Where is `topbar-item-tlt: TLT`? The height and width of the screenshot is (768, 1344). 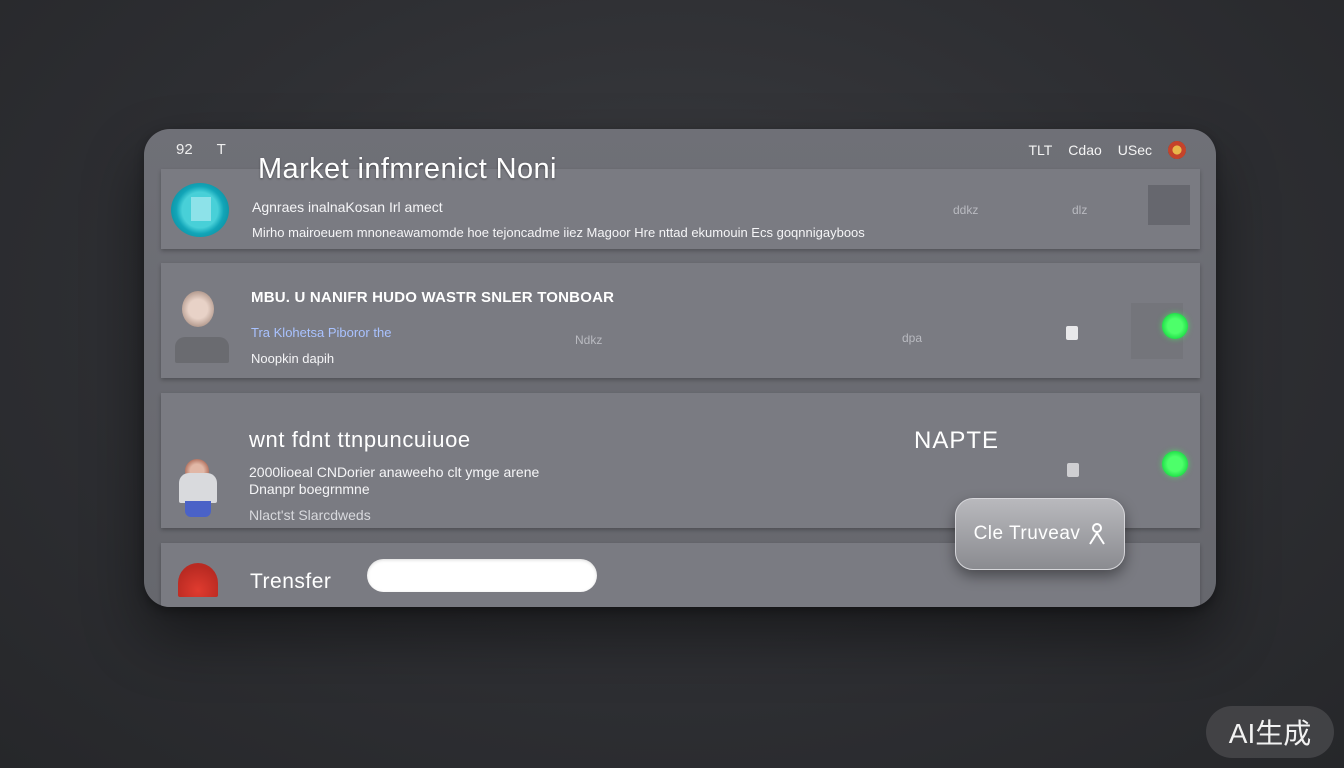
topbar-item-tlt: TLT is located at coordinates (1040, 150).